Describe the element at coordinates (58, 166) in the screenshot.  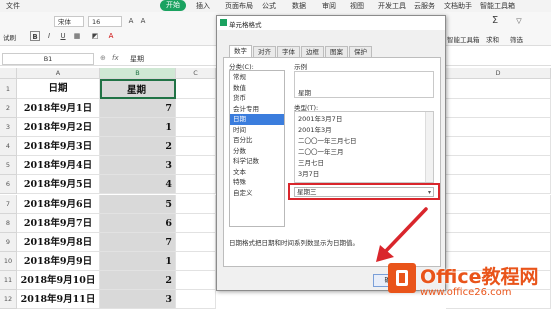
I see `date-cell: 2018年9月4日` at that location.